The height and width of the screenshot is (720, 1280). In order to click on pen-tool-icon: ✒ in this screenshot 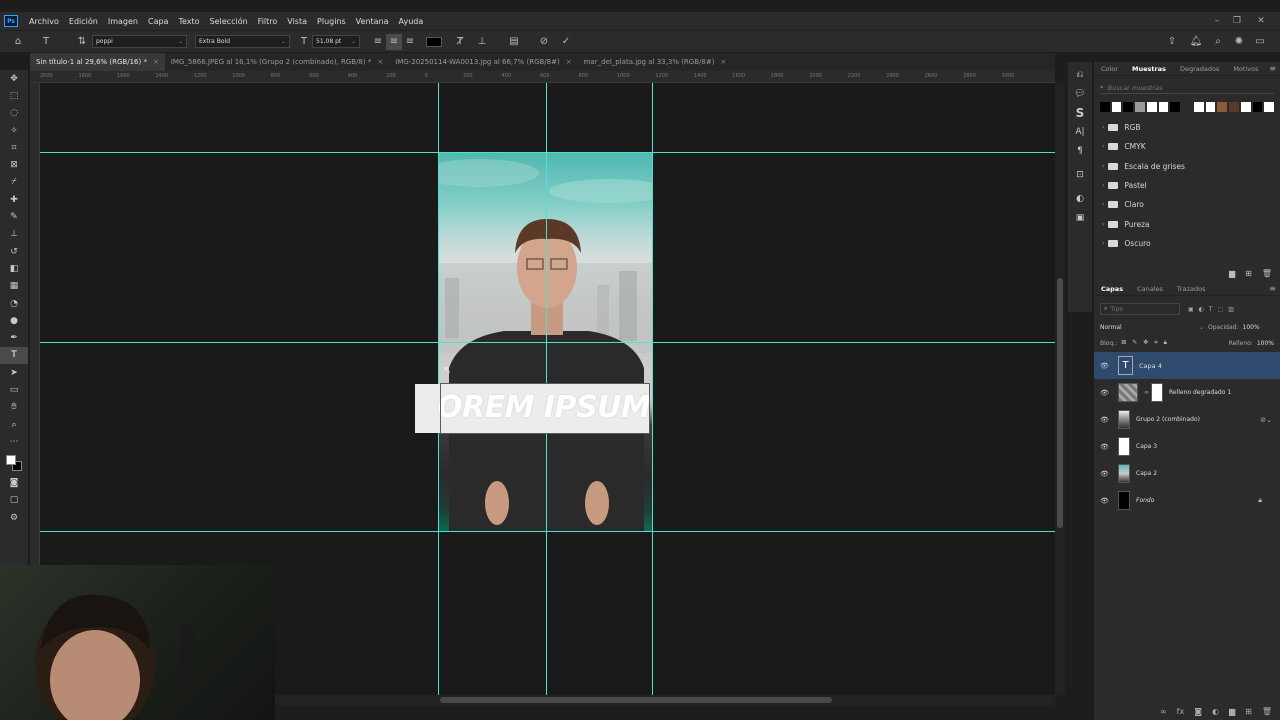, I will do `click(14, 337)`.